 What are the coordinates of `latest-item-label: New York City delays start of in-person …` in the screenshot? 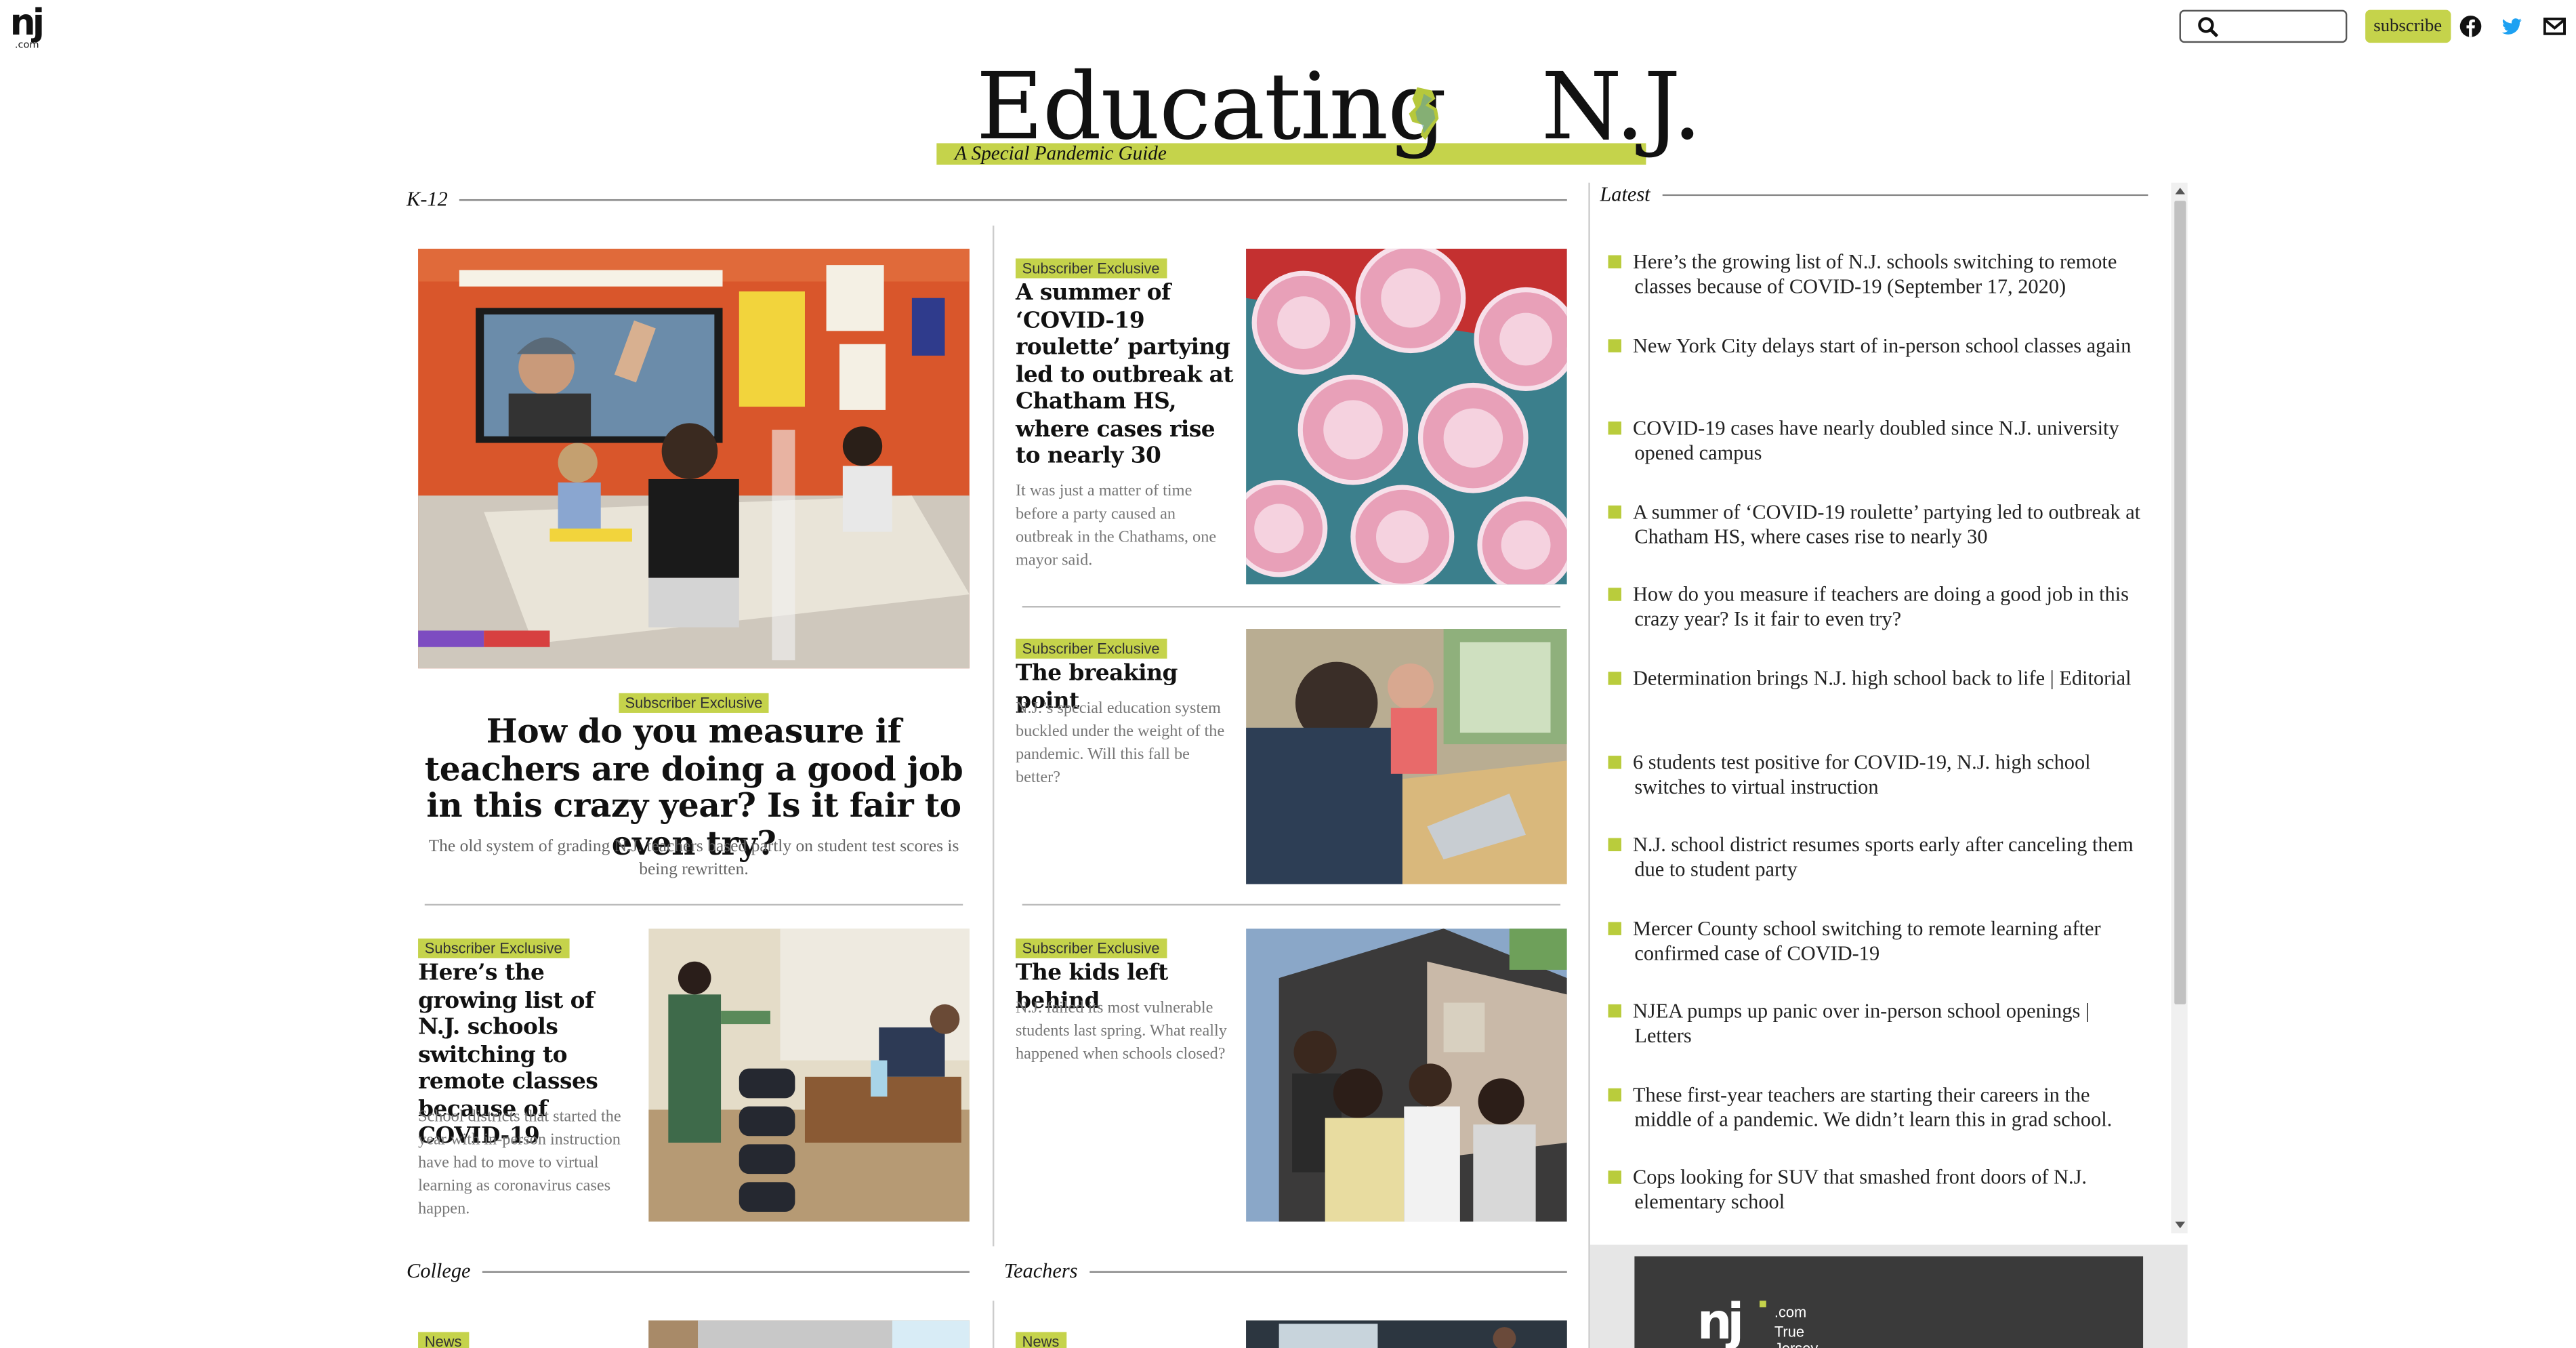 It's located at (1882, 346).